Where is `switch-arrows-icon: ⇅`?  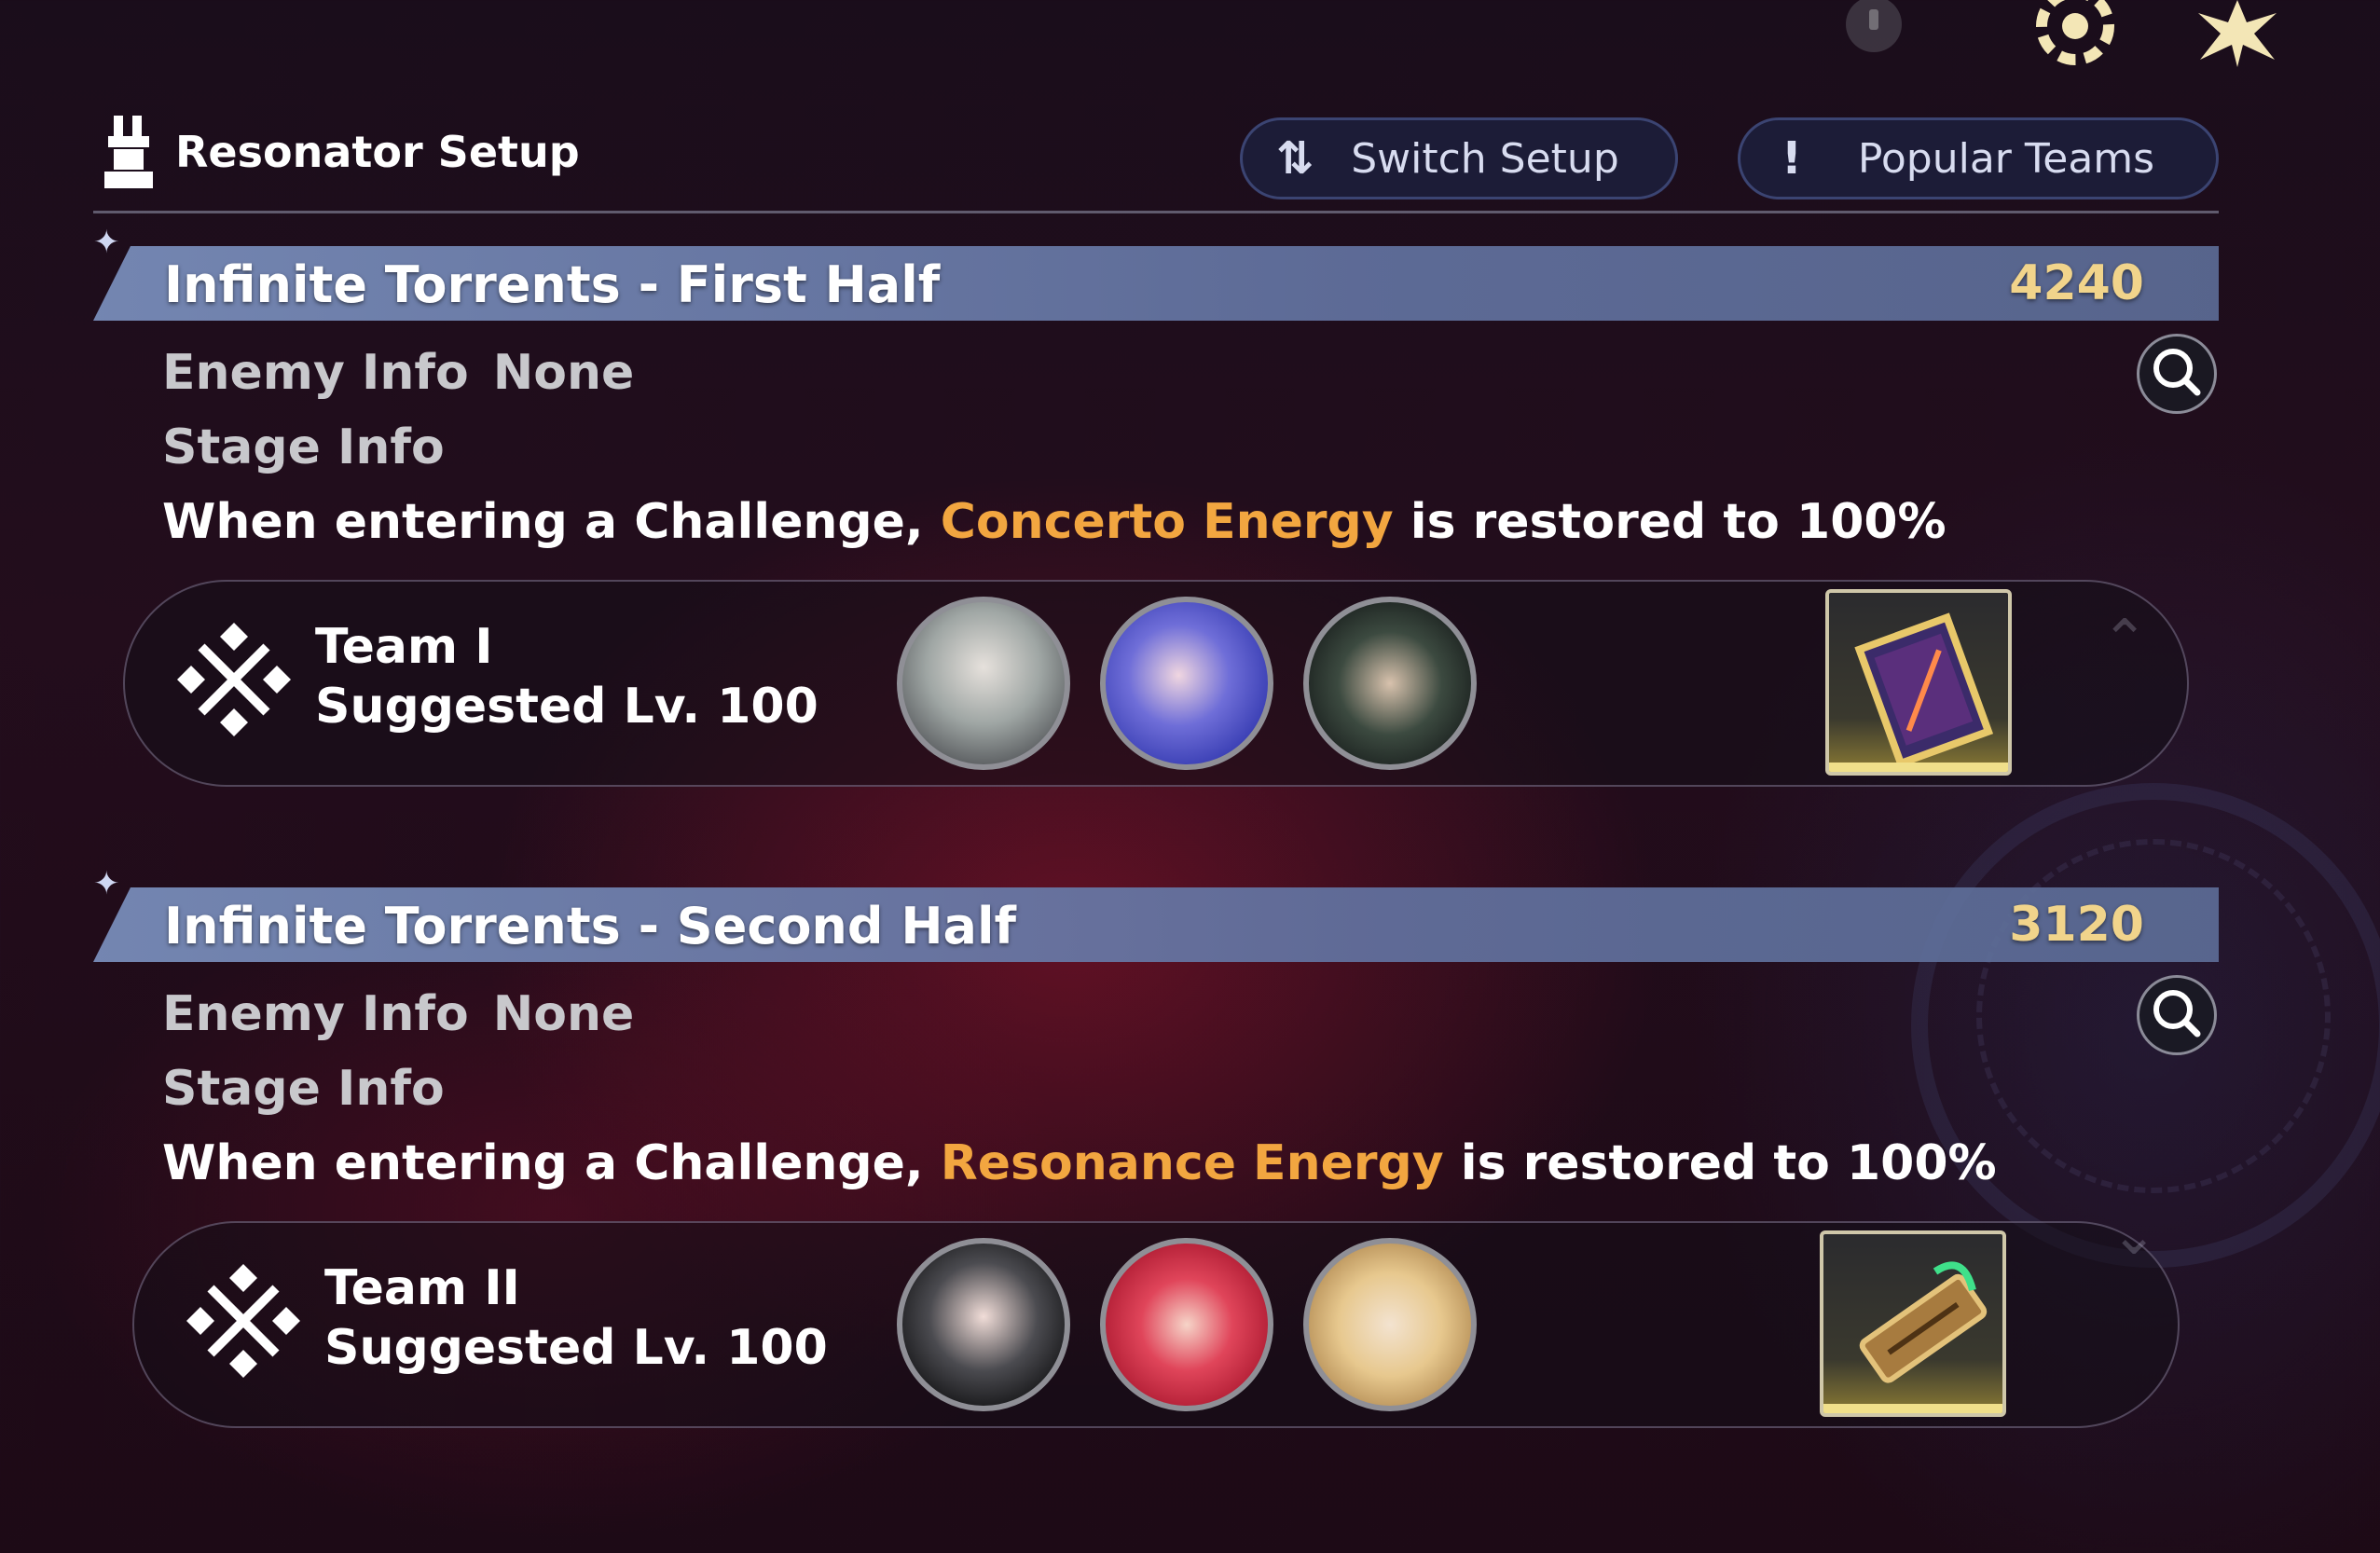
switch-arrows-icon: ⇅ is located at coordinates (1295, 158).